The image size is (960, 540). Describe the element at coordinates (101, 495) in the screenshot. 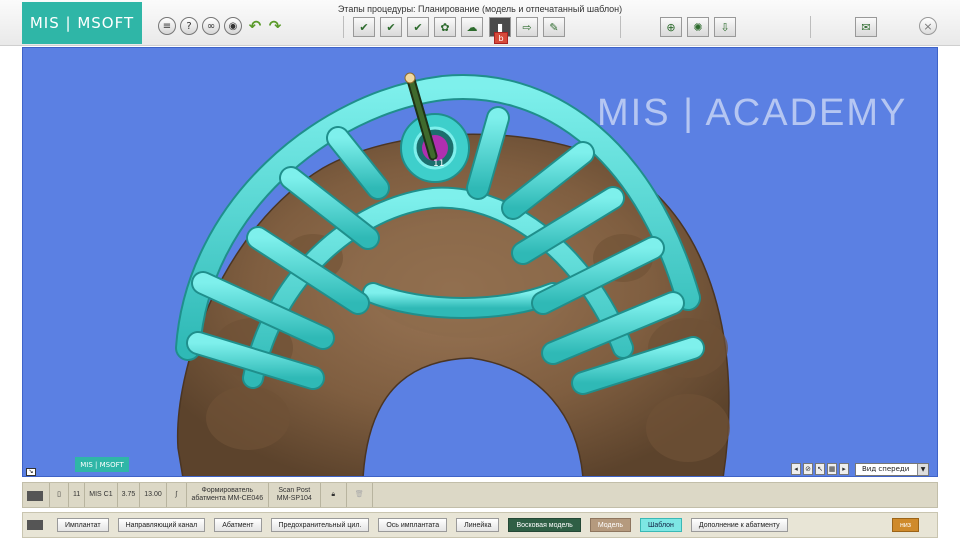

I see `implant-system: MIS C1` at that location.